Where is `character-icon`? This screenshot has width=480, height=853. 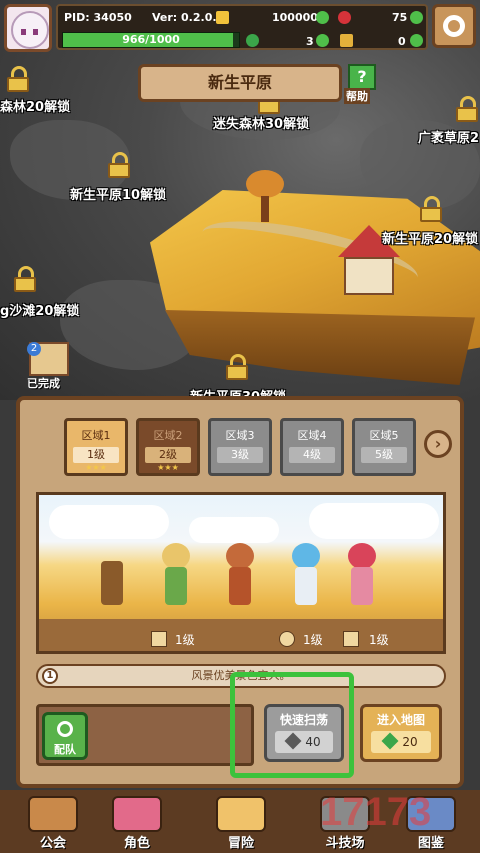 character-icon is located at coordinates (137, 814).